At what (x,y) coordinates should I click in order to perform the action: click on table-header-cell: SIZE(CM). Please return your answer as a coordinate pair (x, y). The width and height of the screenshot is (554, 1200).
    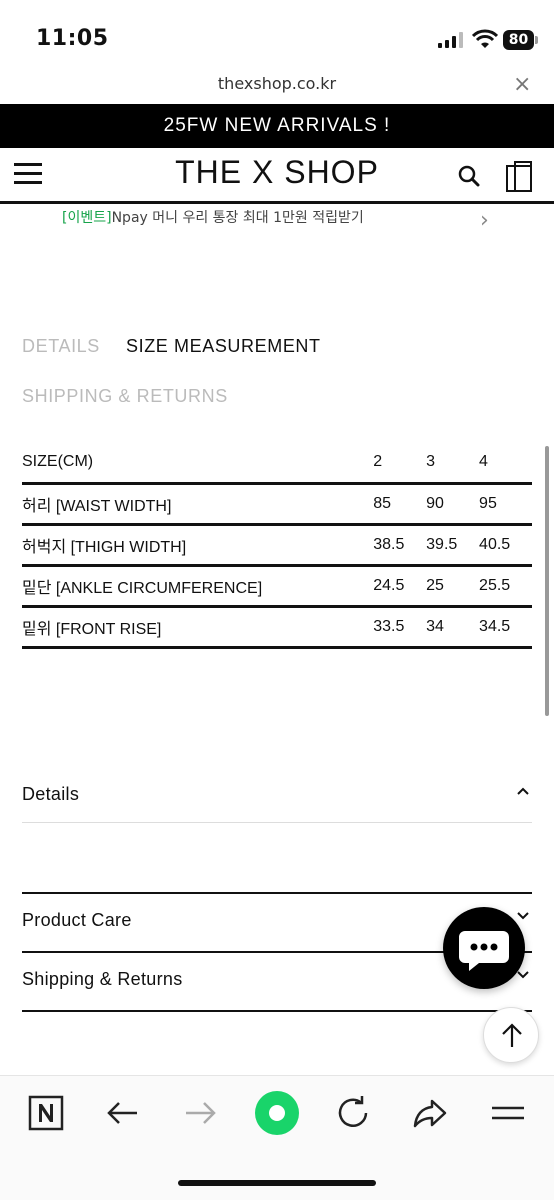
    Looking at the image, I should click on (58, 461).